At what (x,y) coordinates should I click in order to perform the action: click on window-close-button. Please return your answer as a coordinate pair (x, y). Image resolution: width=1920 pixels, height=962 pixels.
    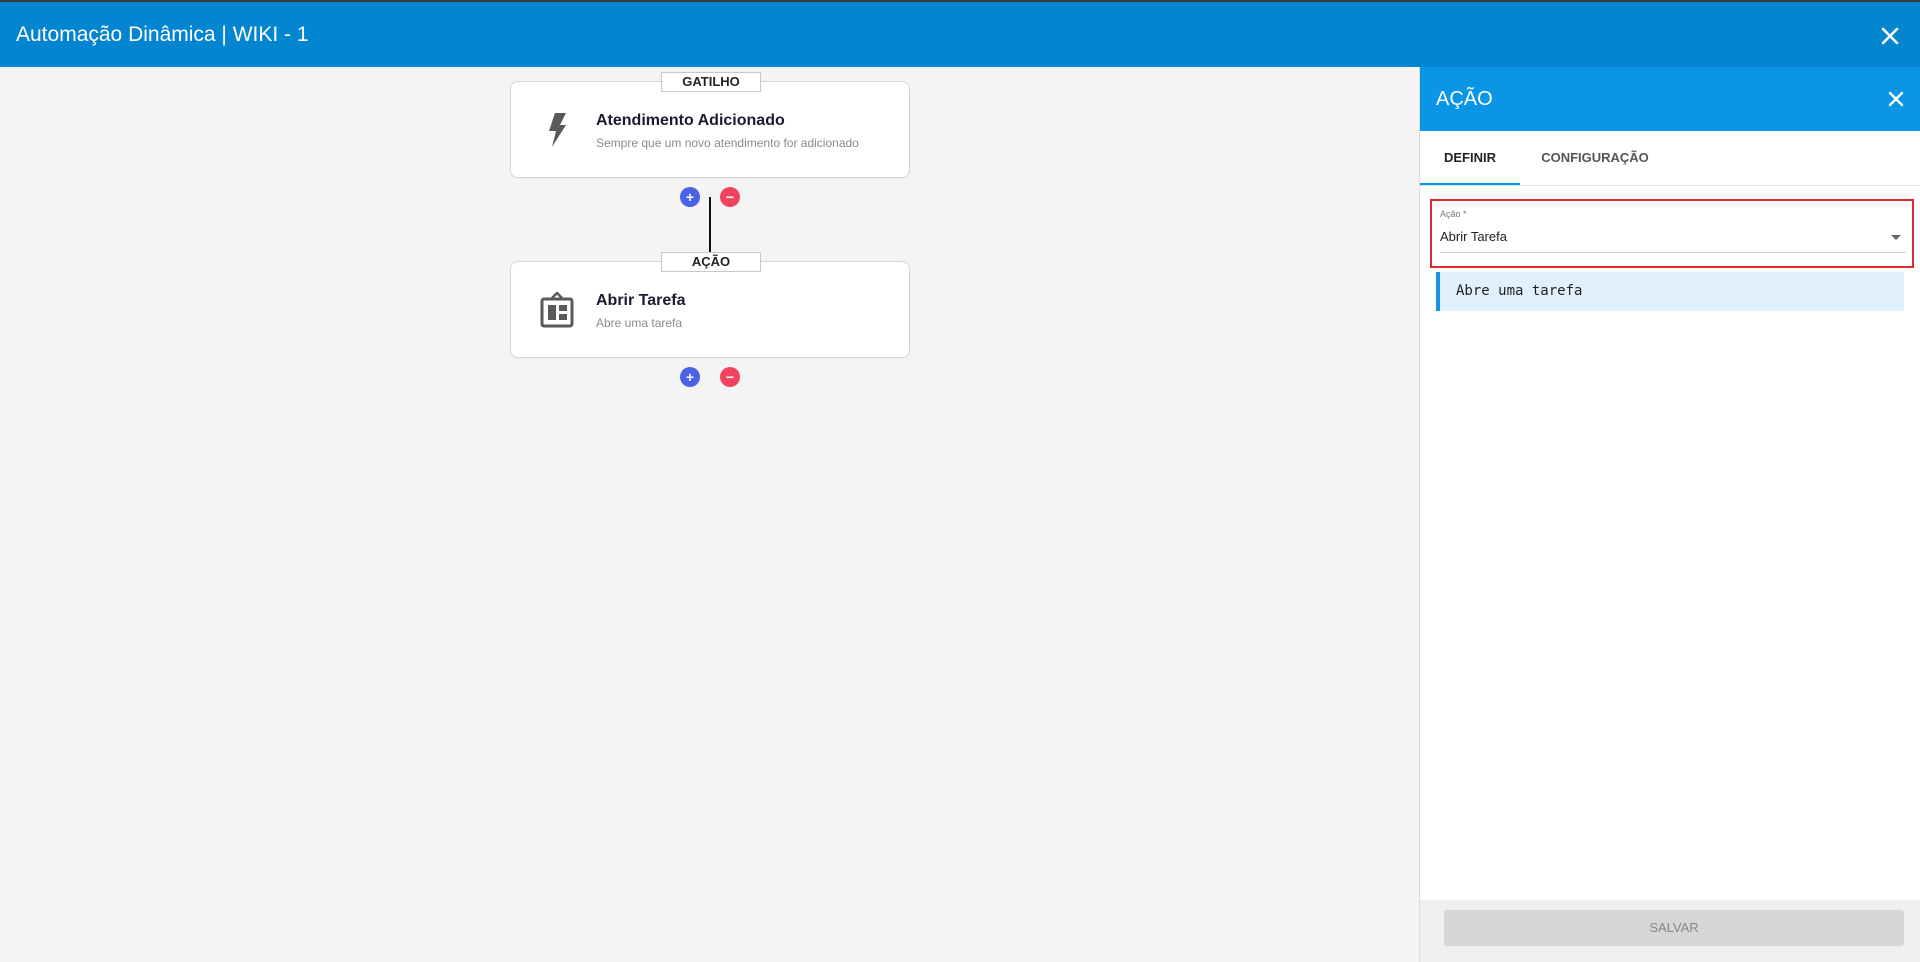
    Looking at the image, I should click on (1890, 36).